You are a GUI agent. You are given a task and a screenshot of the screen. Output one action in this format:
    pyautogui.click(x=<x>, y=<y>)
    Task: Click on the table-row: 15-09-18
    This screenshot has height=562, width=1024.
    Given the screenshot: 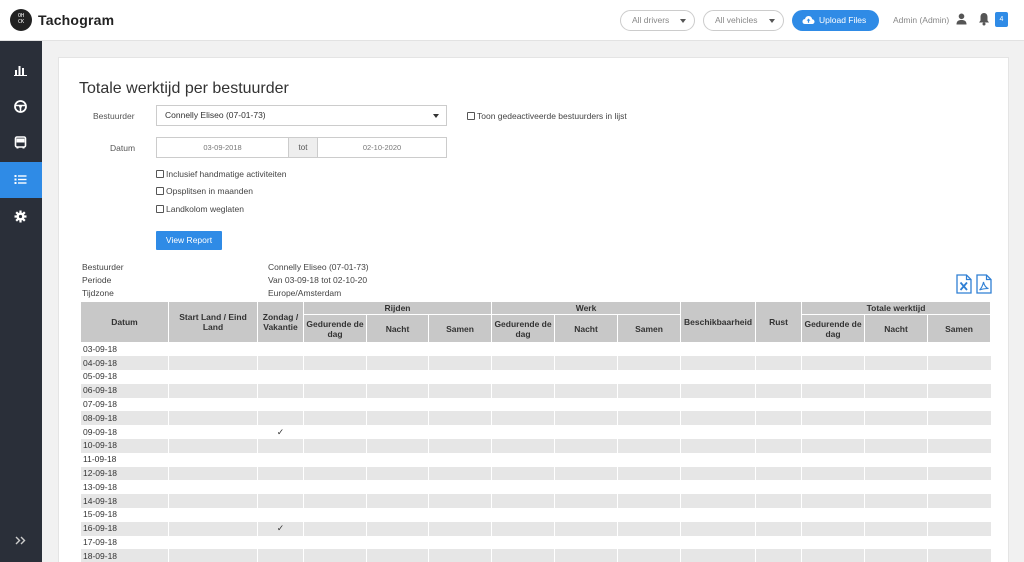 What is the action you would take?
    pyautogui.click(x=535, y=515)
    